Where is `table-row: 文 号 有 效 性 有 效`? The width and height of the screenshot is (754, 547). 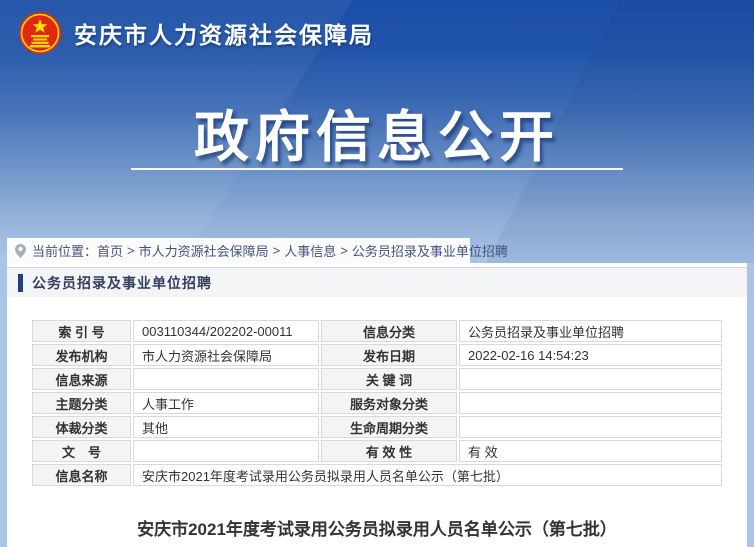 table-row: 文 号 有 效 性 有 效 is located at coordinates (377, 451).